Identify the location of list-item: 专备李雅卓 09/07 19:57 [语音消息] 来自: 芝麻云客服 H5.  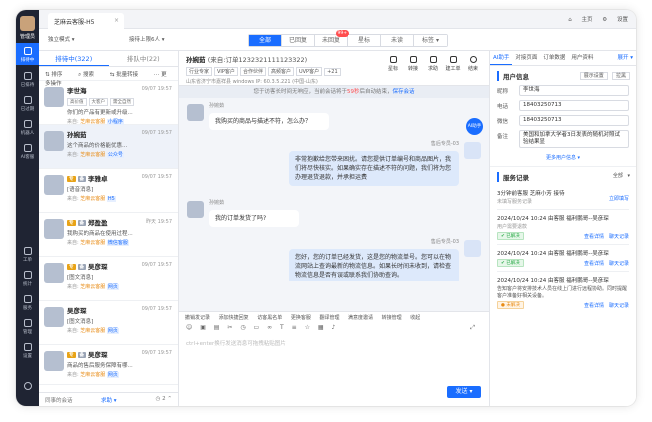
(108, 191).